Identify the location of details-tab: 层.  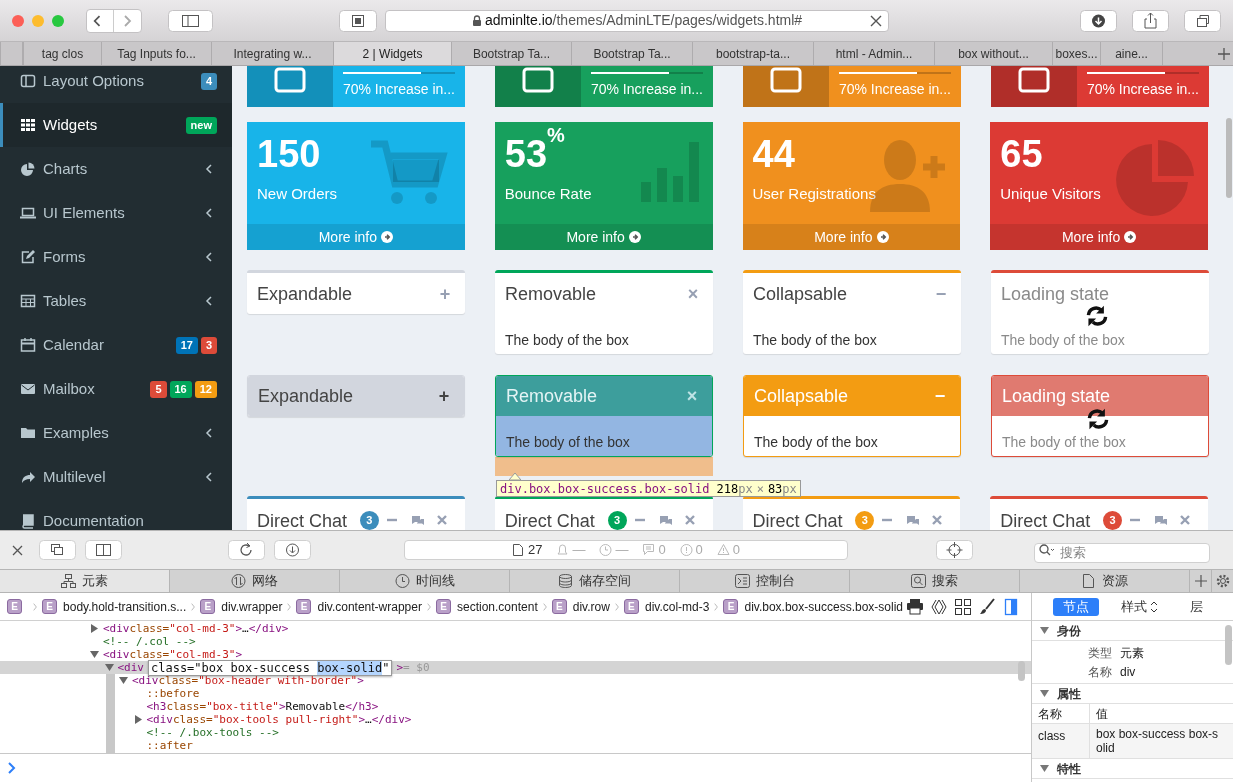
(1196, 606).